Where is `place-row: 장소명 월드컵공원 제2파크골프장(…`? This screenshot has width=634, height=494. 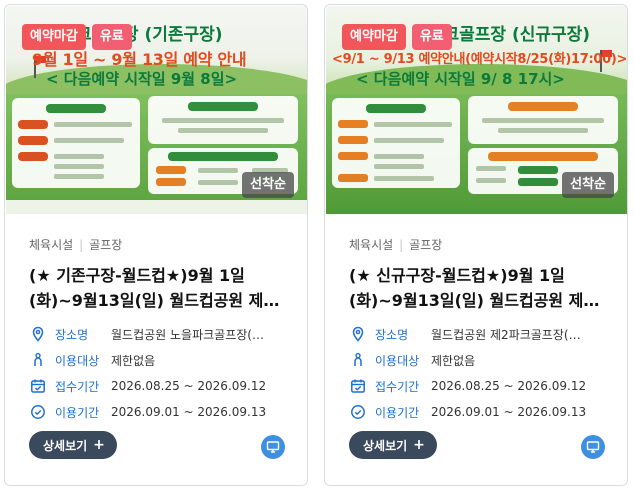
place-row: 장소명 월드컵공원 제2파크골프장(… is located at coordinates (484, 334).